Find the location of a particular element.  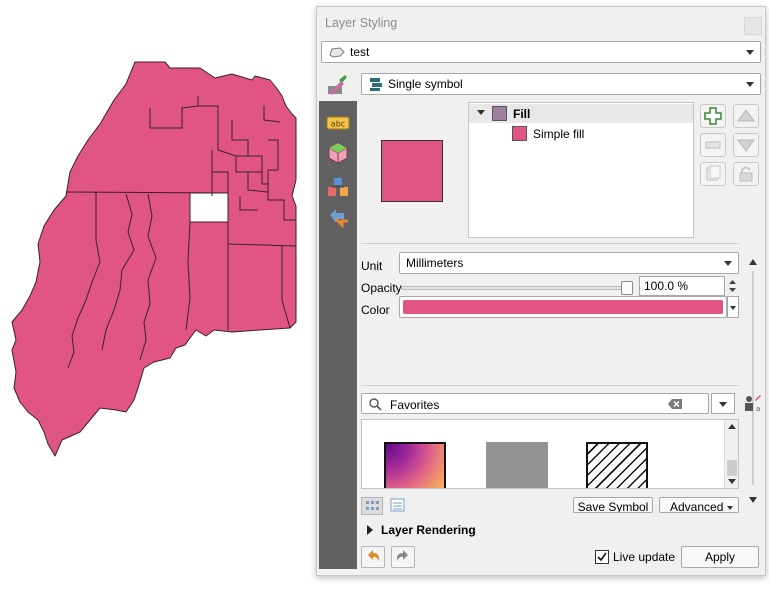

layer-rendering-toggle: Layer Rendering is located at coordinates (465, 530).